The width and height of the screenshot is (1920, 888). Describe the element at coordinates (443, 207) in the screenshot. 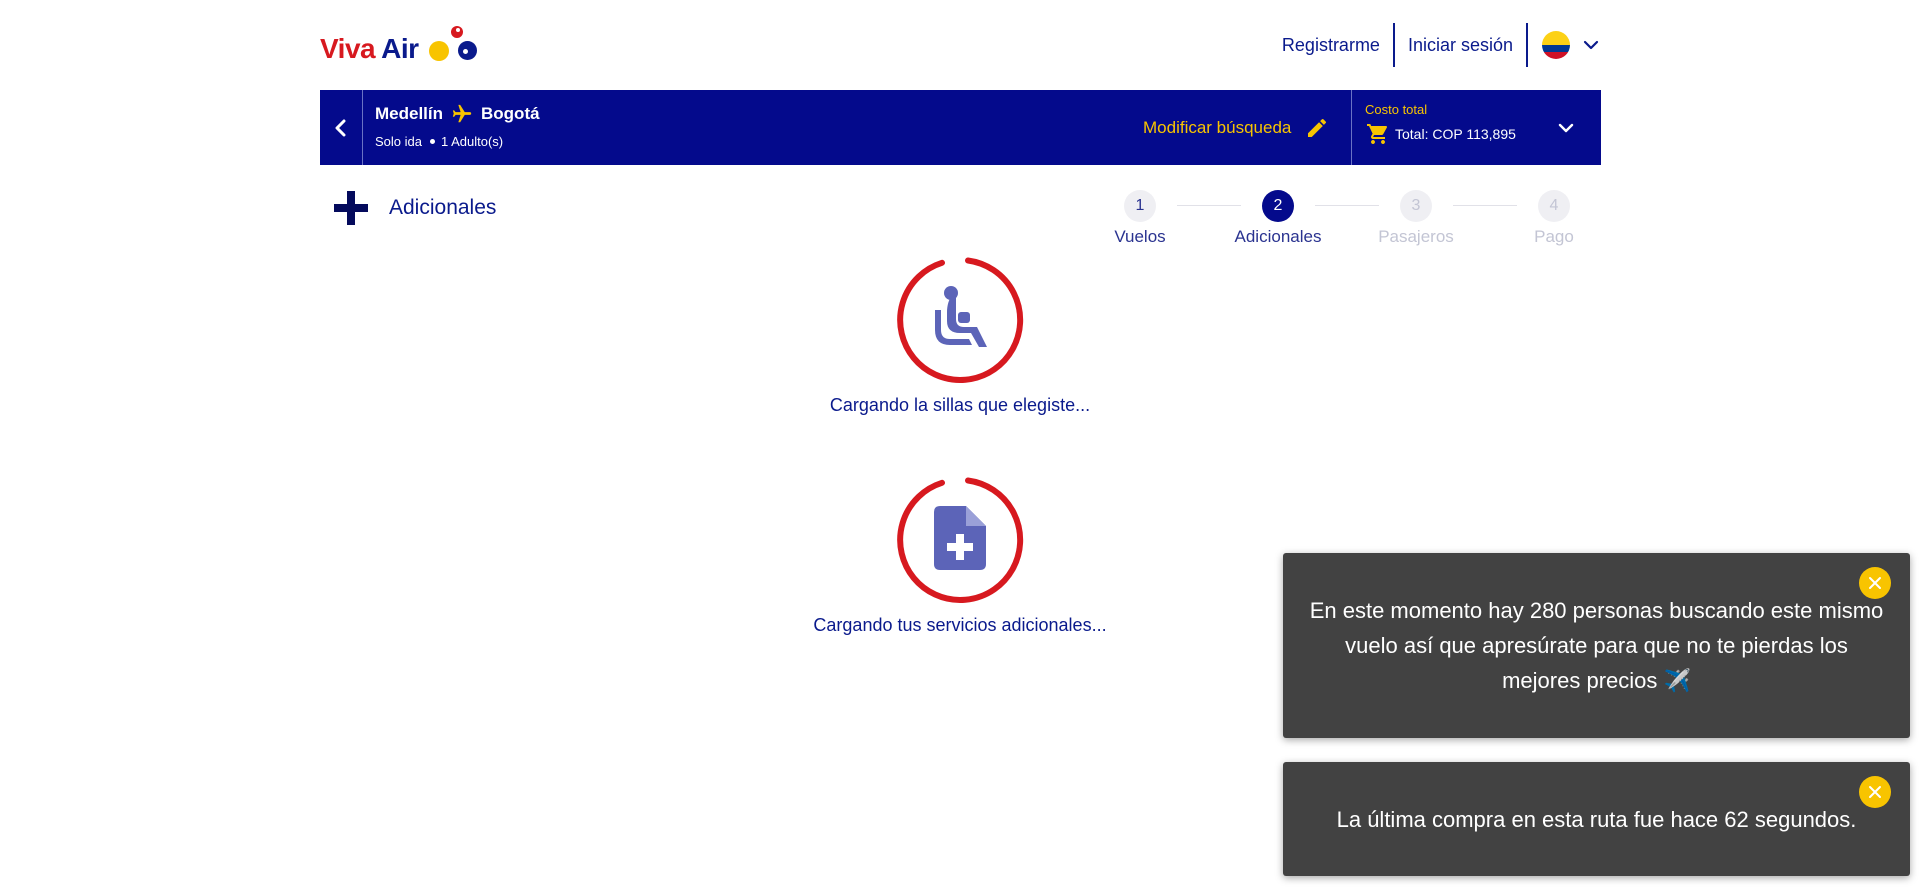

I see `page-title: Adicionales` at that location.